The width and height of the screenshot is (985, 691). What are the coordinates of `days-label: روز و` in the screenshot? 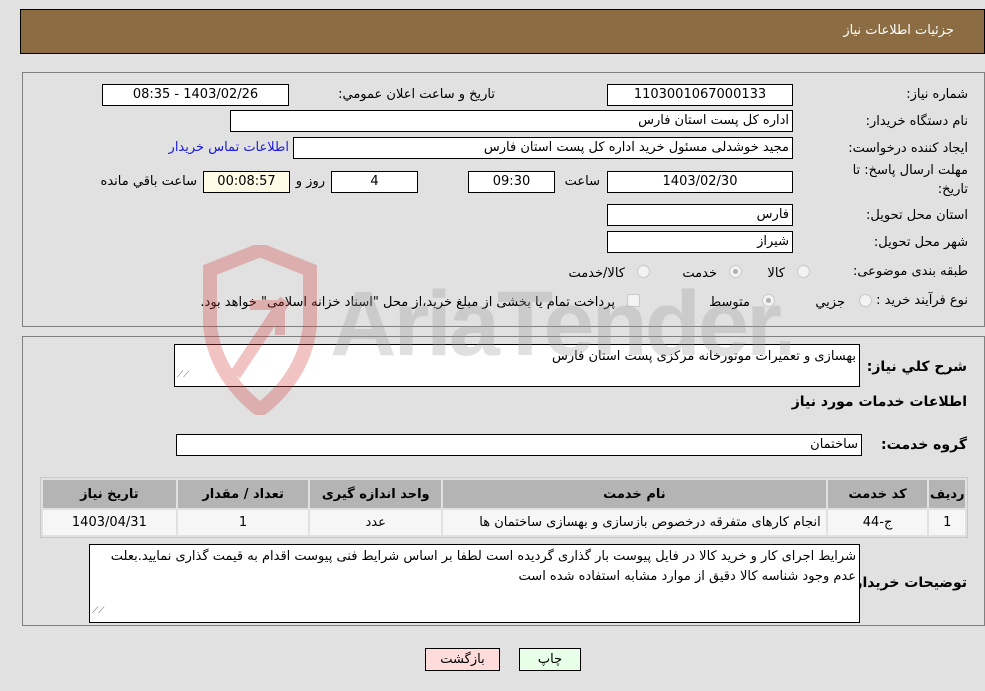 It's located at (310, 181).